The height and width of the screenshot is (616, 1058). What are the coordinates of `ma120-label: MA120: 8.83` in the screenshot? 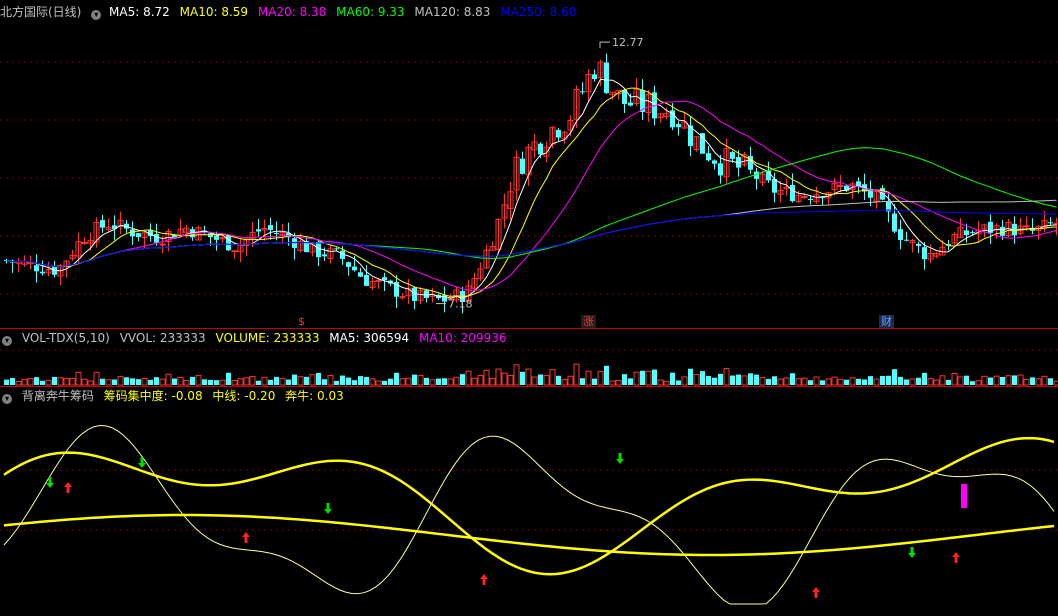 It's located at (452, 12).